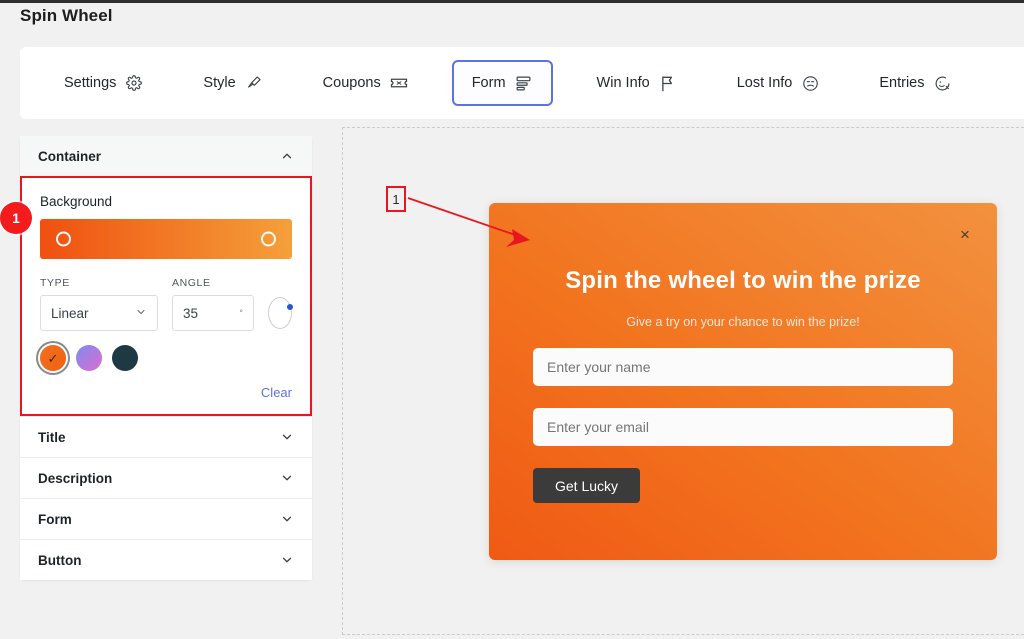 The height and width of the screenshot is (639, 1024). What do you see at coordinates (89, 358) in the screenshot?
I see `purple-pink-gradient-swatch` at bounding box center [89, 358].